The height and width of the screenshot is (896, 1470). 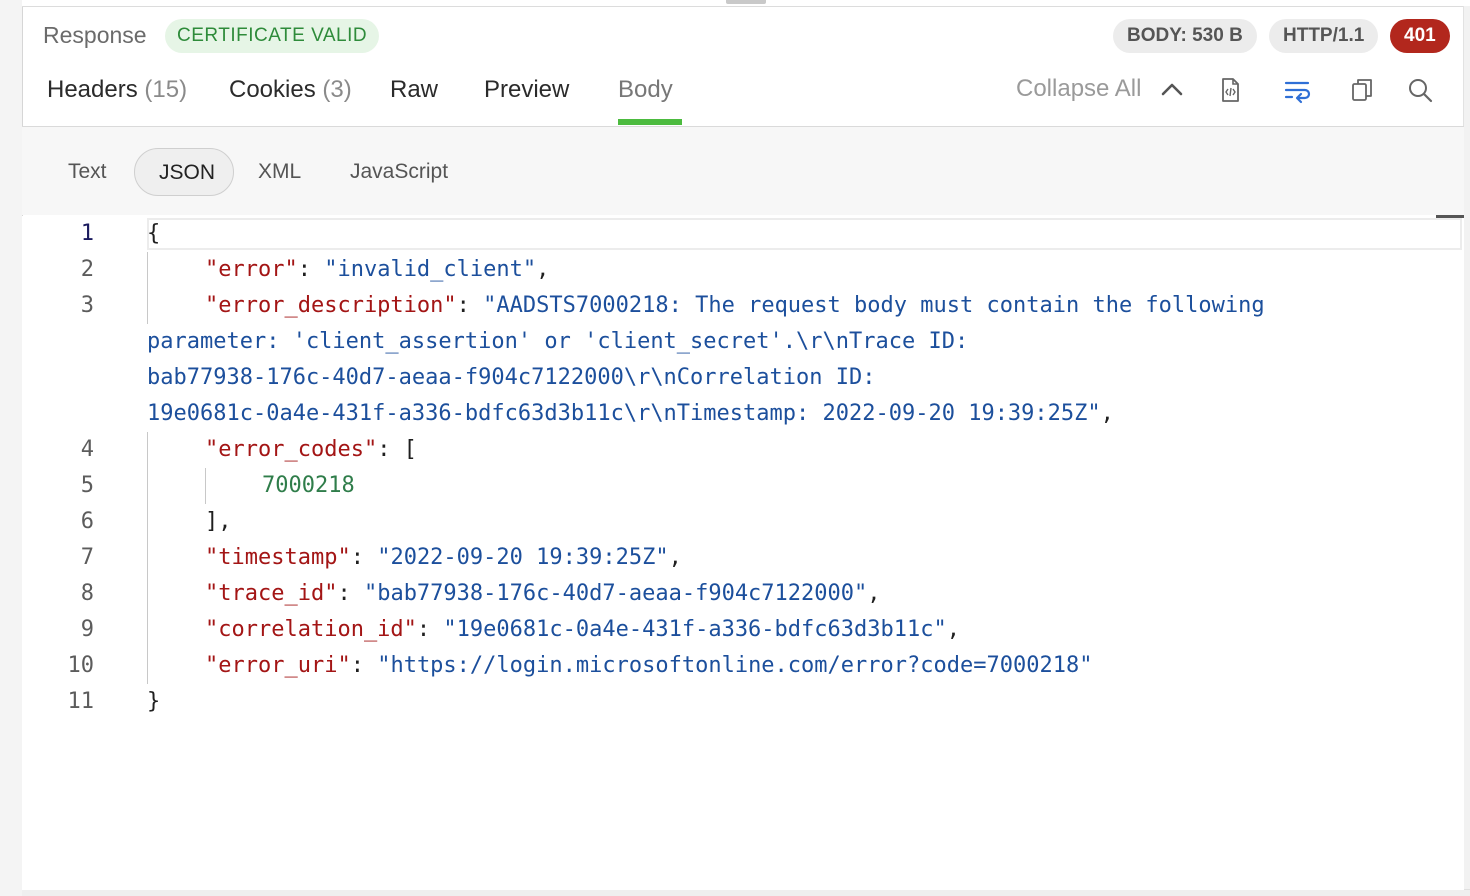 What do you see at coordinates (291, 449) in the screenshot?
I see `json-key: "error_codes"` at bounding box center [291, 449].